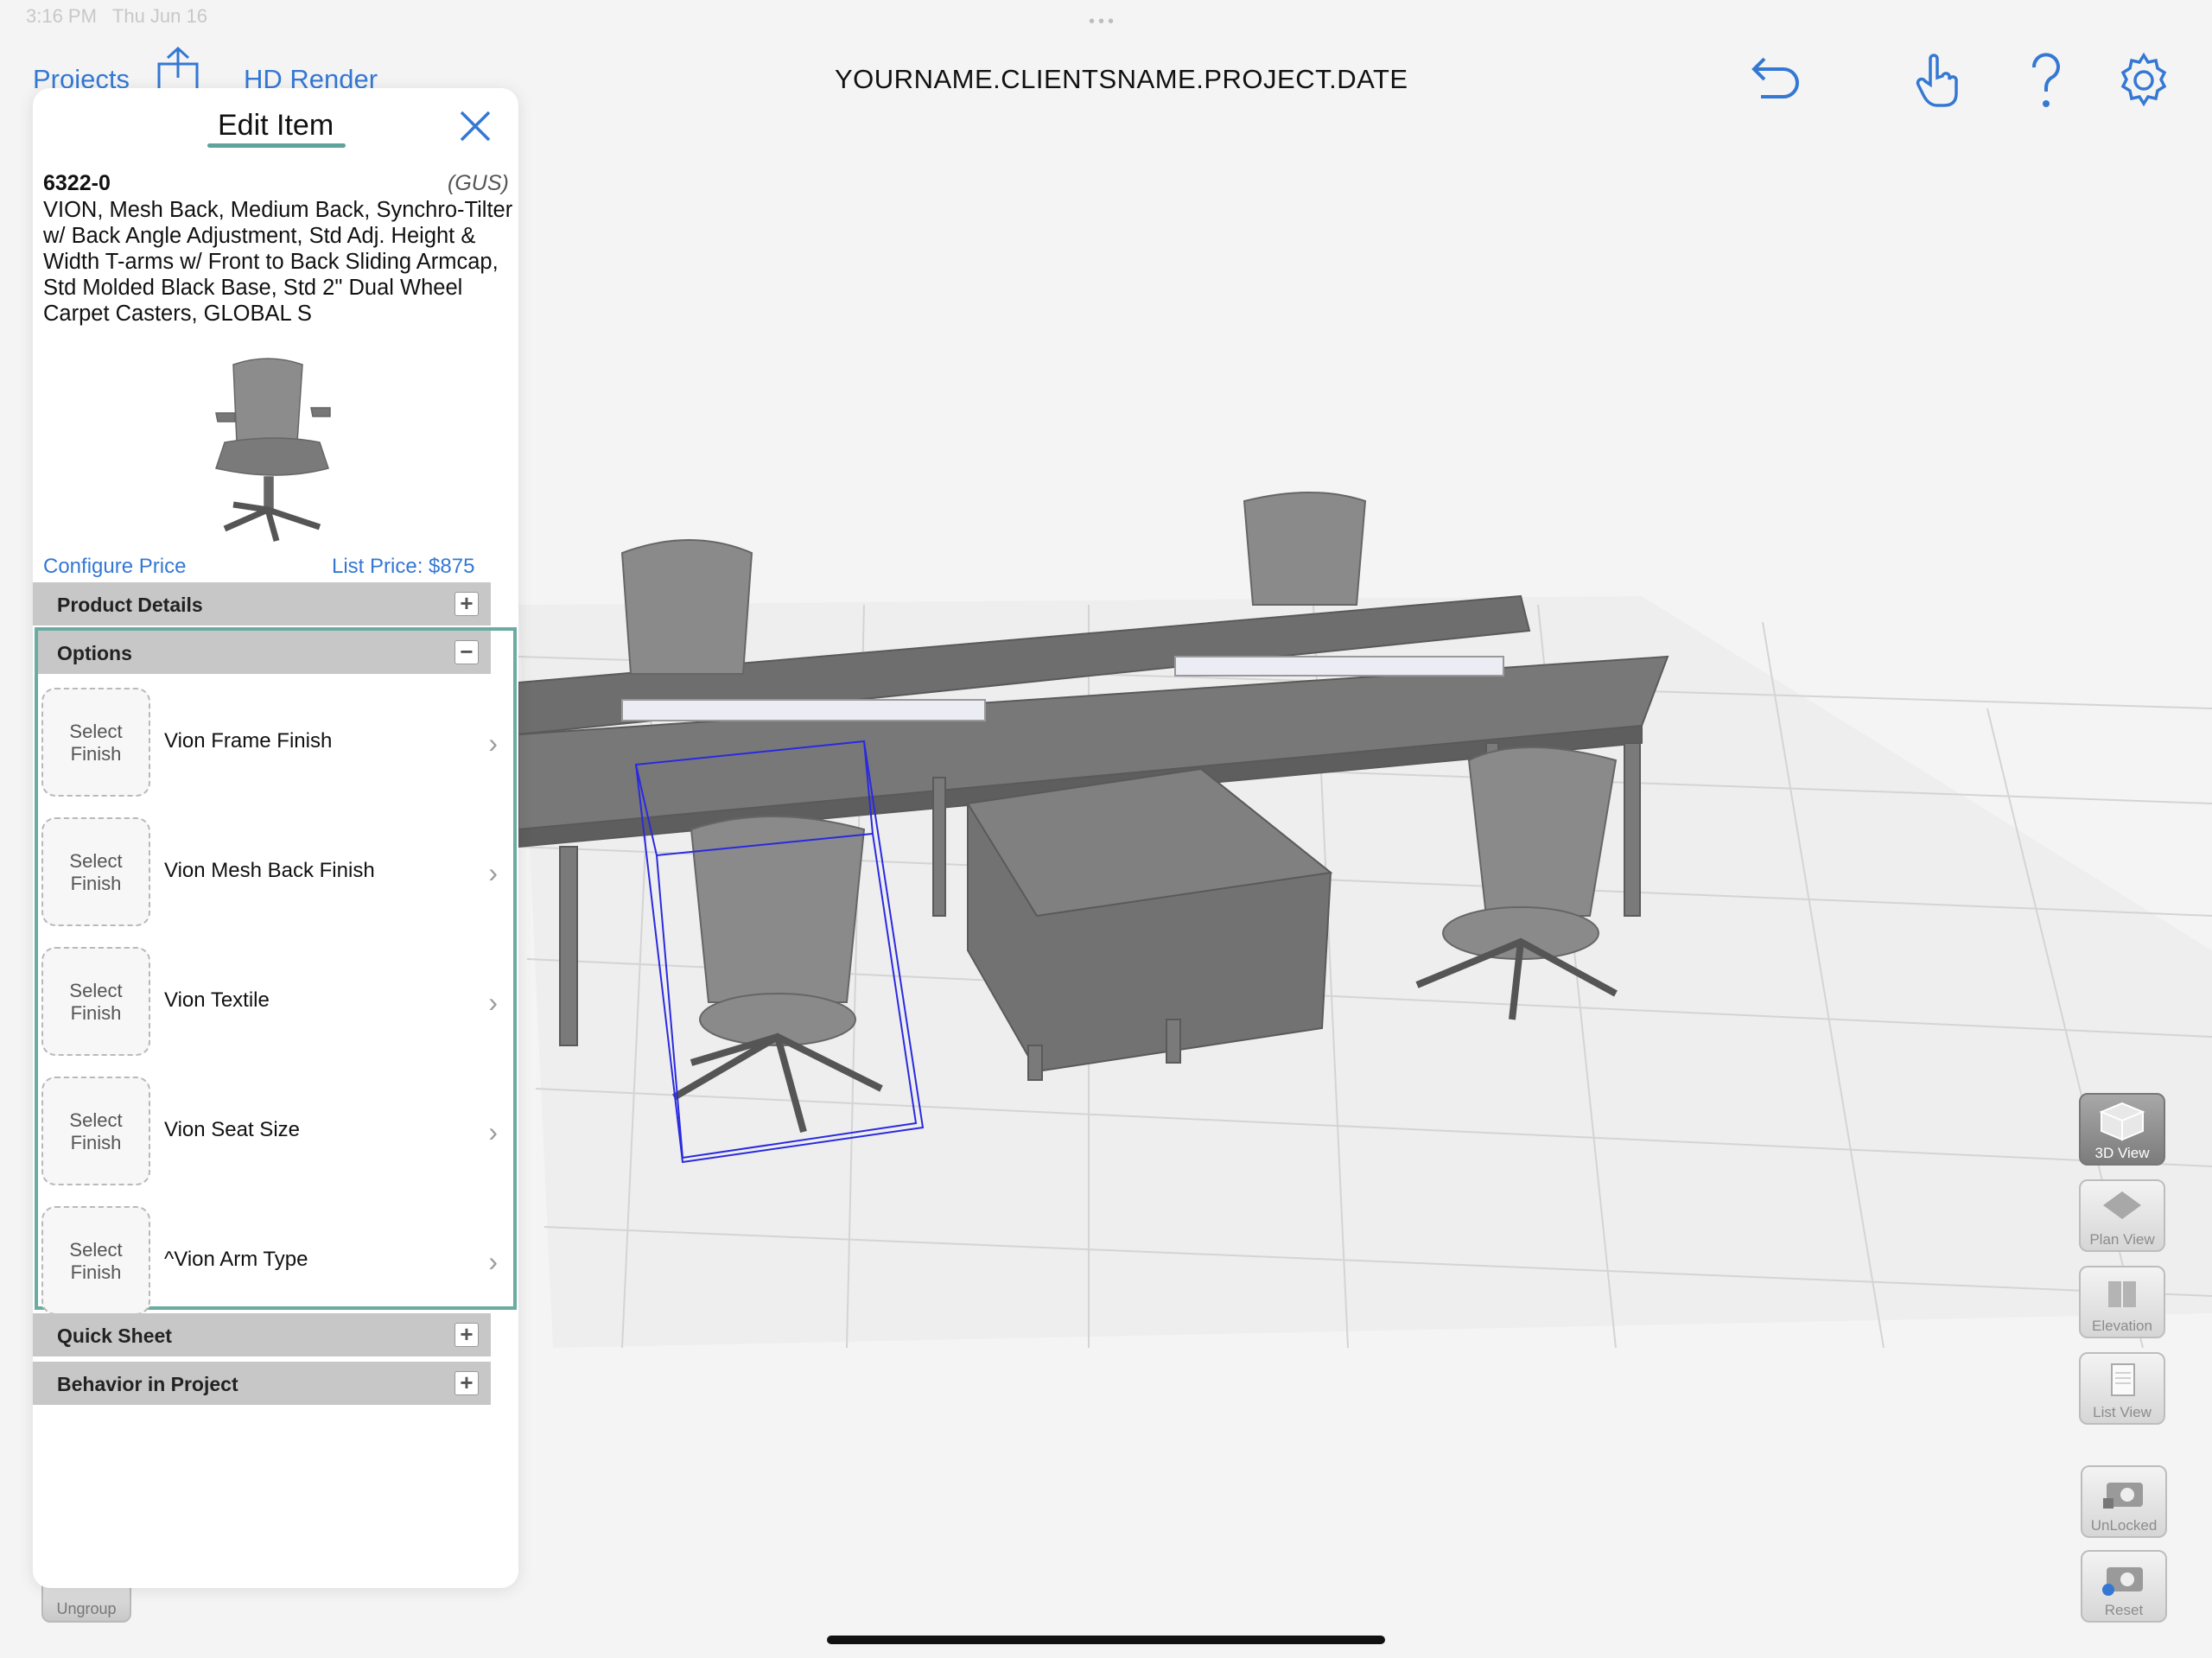 The height and width of the screenshot is (1658, 2212). I want to click on plan-icon, so click(2122, 1205).